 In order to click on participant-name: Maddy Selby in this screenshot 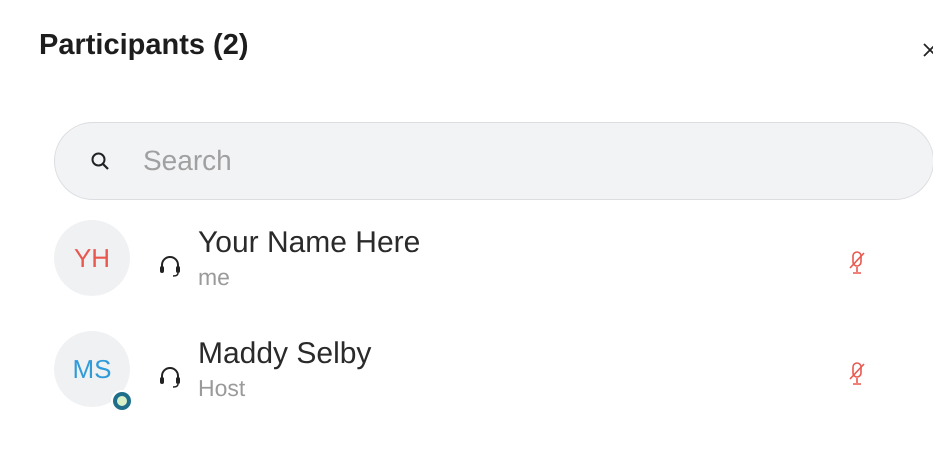, I will do `click(285, 354)`.